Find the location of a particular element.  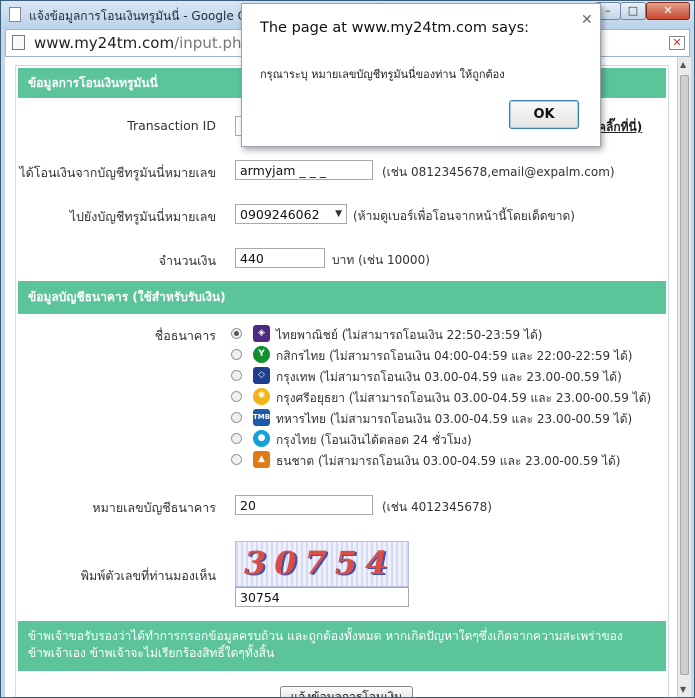

to-account-label: ไปยังบัญชีทรูมันนี่หมายเลข is located at coordinates (142, 216).